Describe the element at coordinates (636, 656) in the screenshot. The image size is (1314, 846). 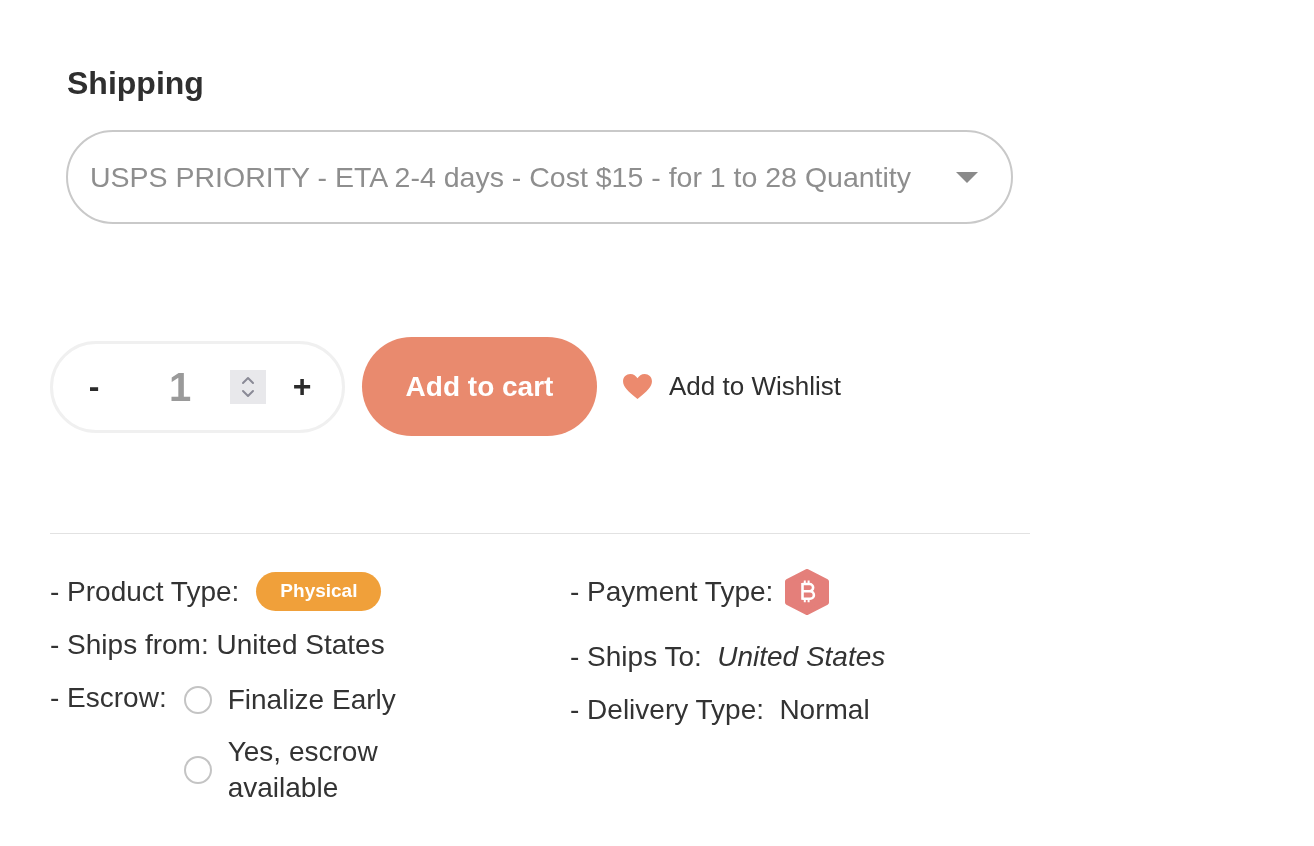
I see `detail-label: - Ships To:` at that location.